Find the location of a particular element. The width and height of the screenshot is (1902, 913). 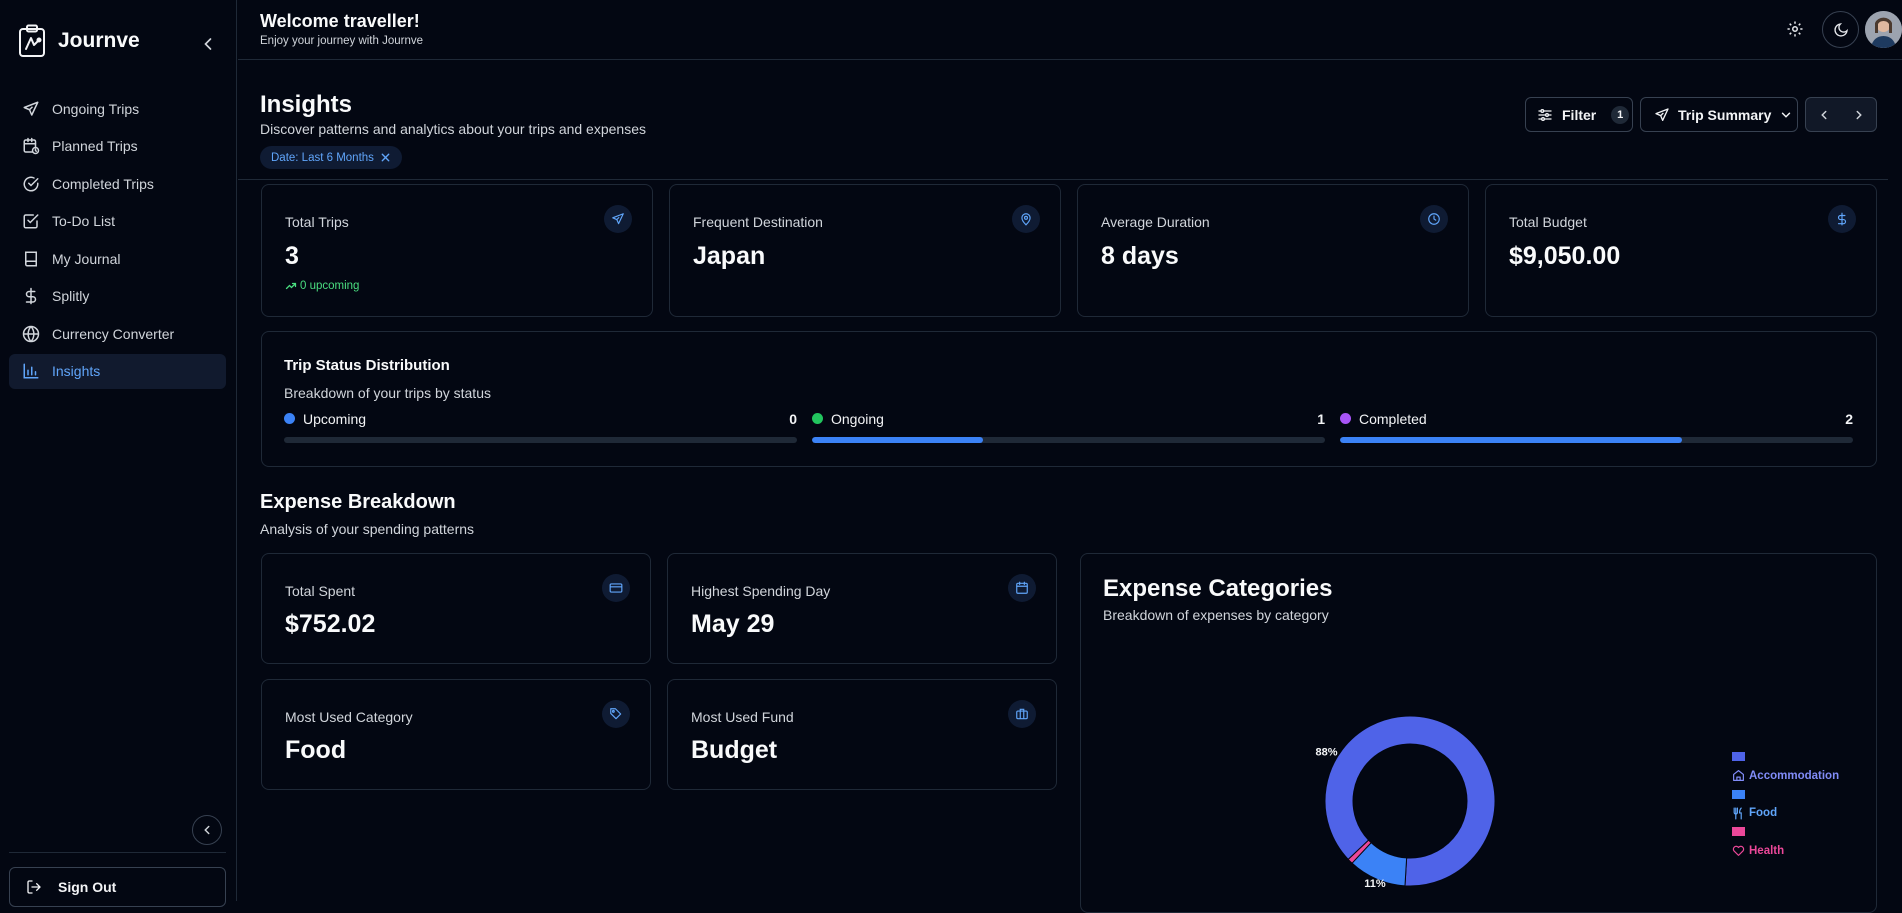

trend-text: 0 upcoming is located at coordinates (330, 286).